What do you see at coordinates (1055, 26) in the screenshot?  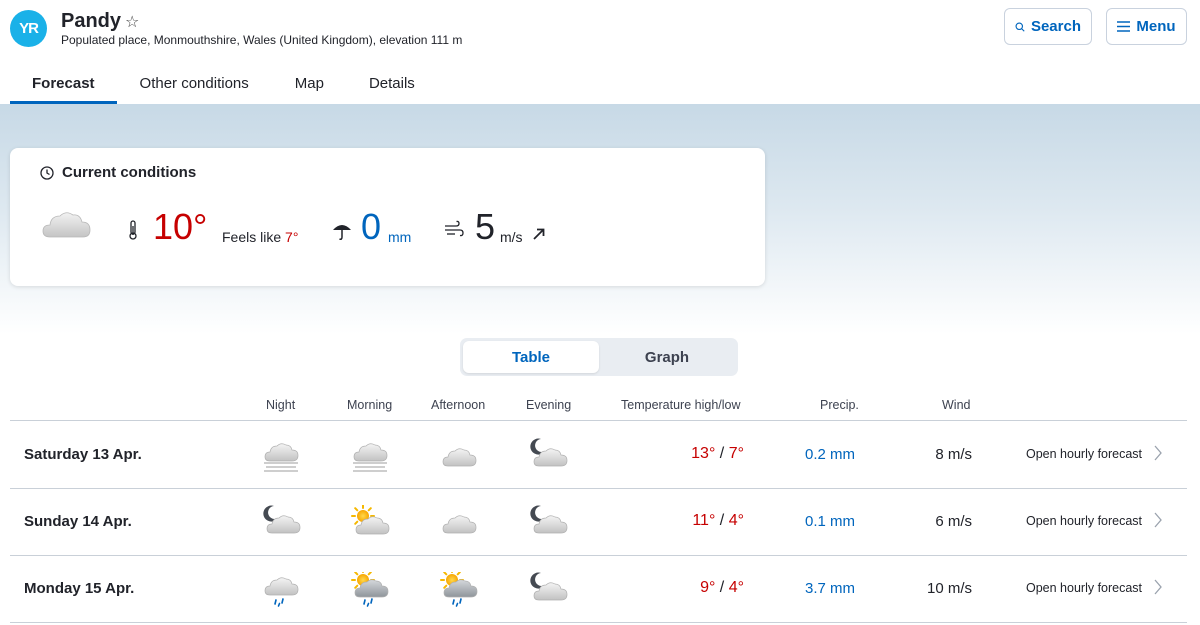 I see `search-label: Search` at bounding box center [1055, 26].